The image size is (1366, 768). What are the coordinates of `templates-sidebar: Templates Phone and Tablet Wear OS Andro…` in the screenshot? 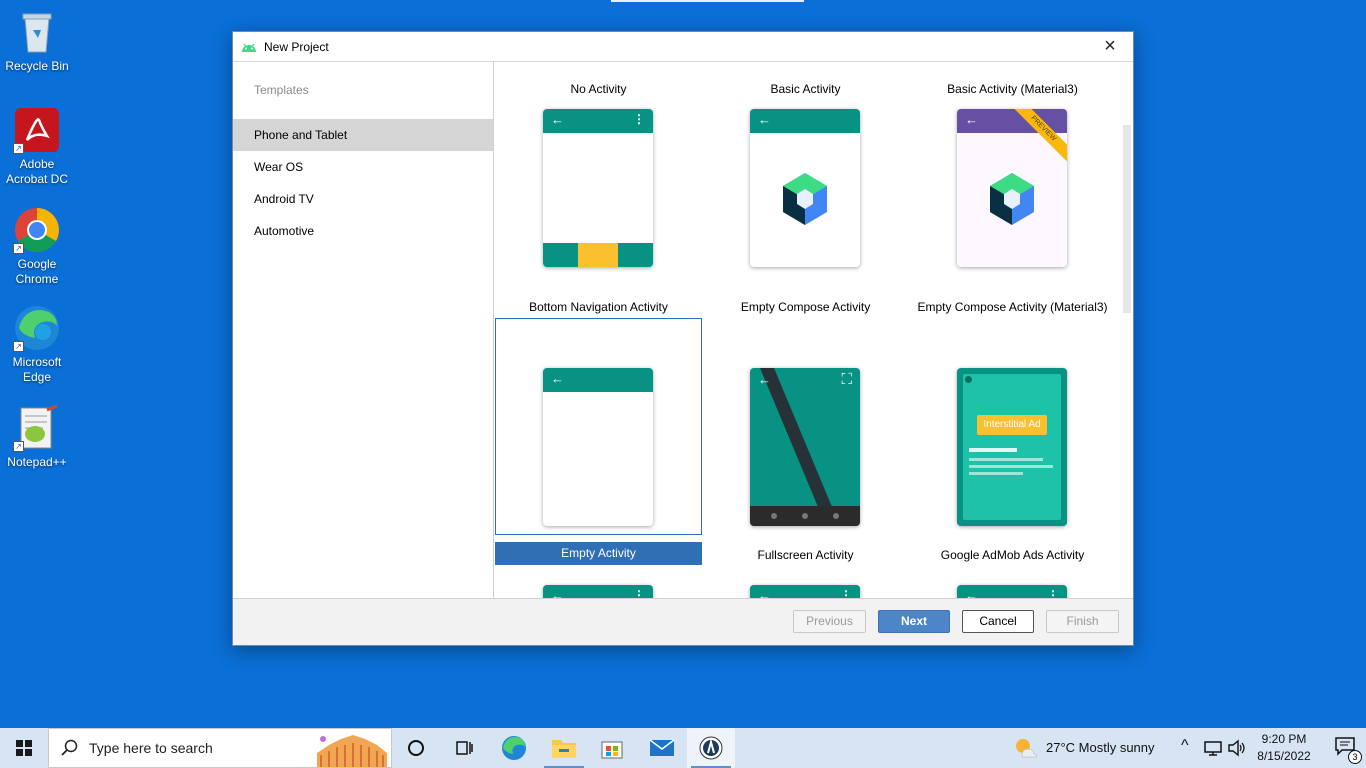 It's located at (363, 330).